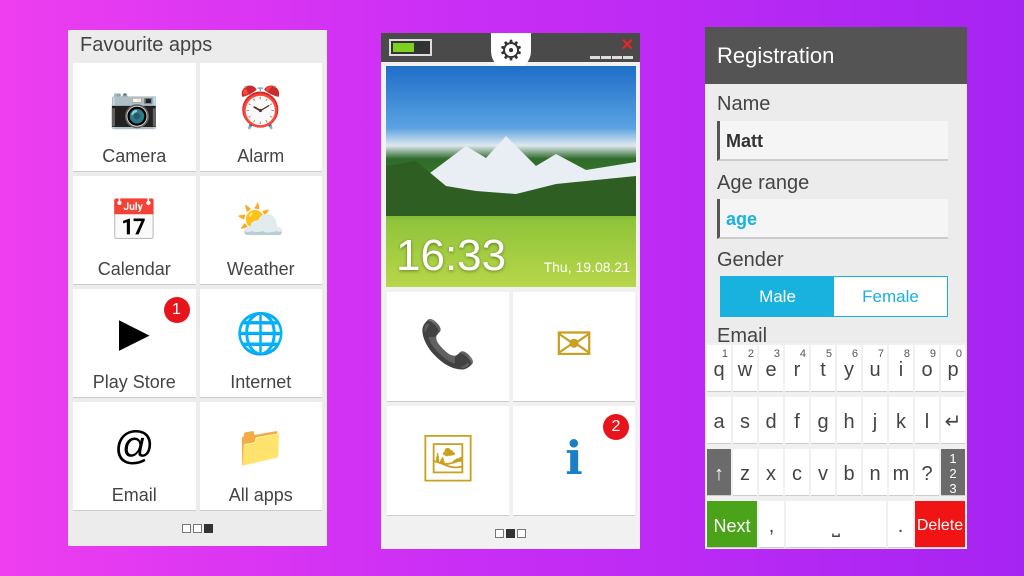  I want to click on app-tile-calendar: 📅 Calendar, so click(134, 230).